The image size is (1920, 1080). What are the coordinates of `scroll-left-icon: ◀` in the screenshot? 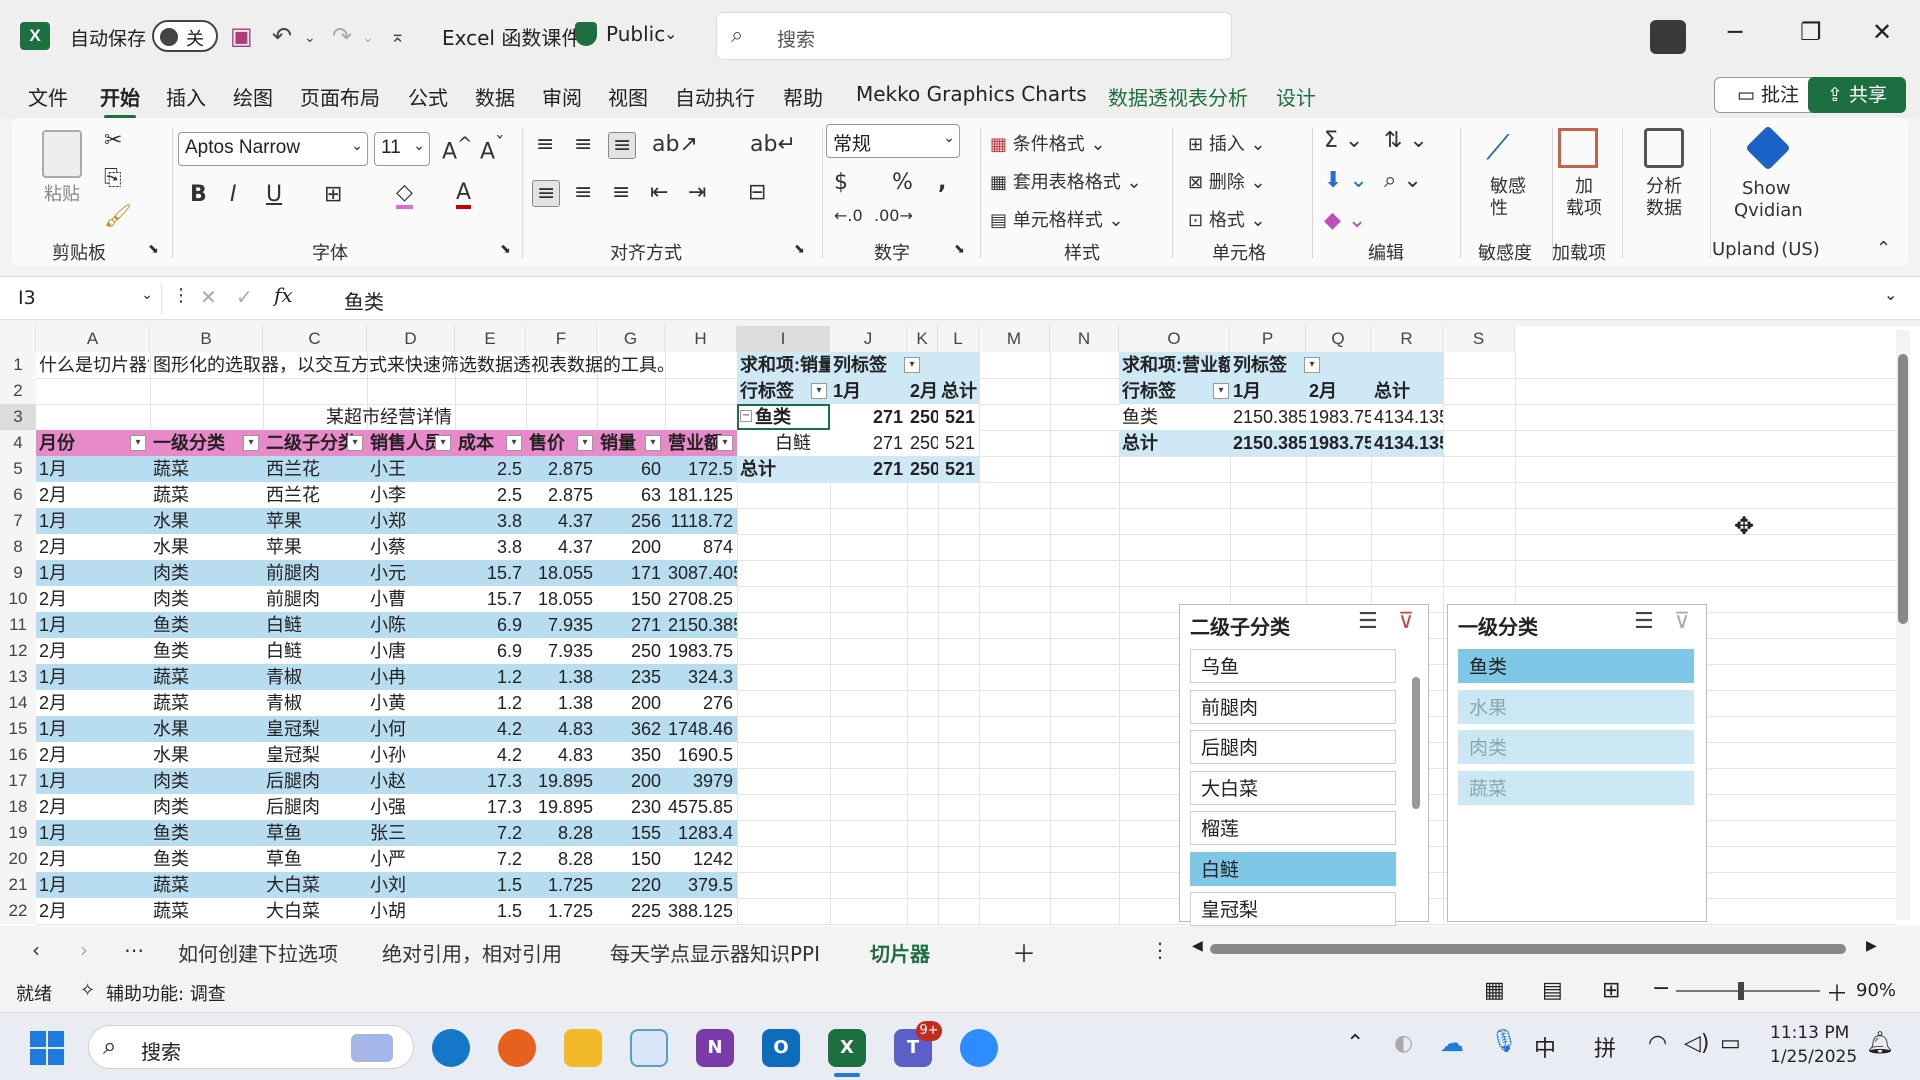 It's located at (1197, 946).